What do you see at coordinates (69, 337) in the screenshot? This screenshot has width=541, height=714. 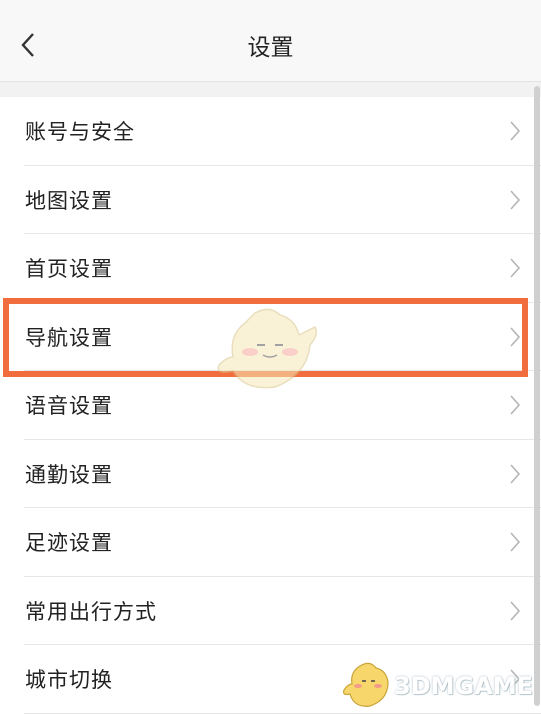 I see `settings-item-label: 导航设置` at bounding box center [69, 337].